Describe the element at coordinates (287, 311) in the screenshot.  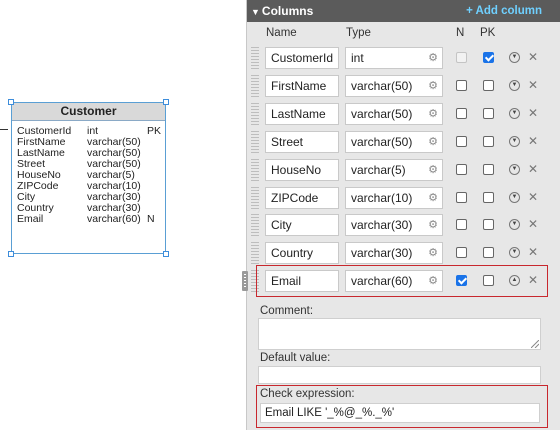
I see `comment-label: Comment:` at that location.